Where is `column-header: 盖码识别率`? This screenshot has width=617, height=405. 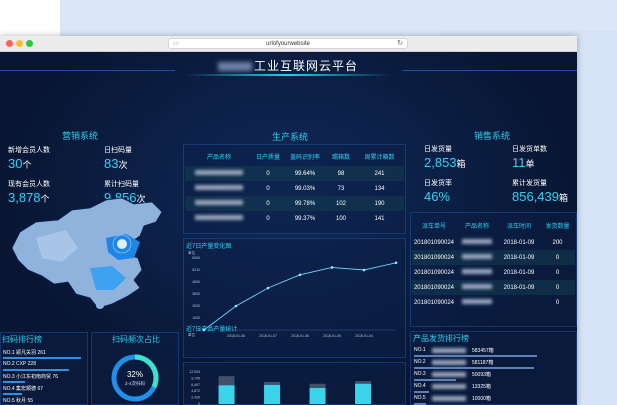 column-header: 盖码识别率 is located at coordinates (304, 157).